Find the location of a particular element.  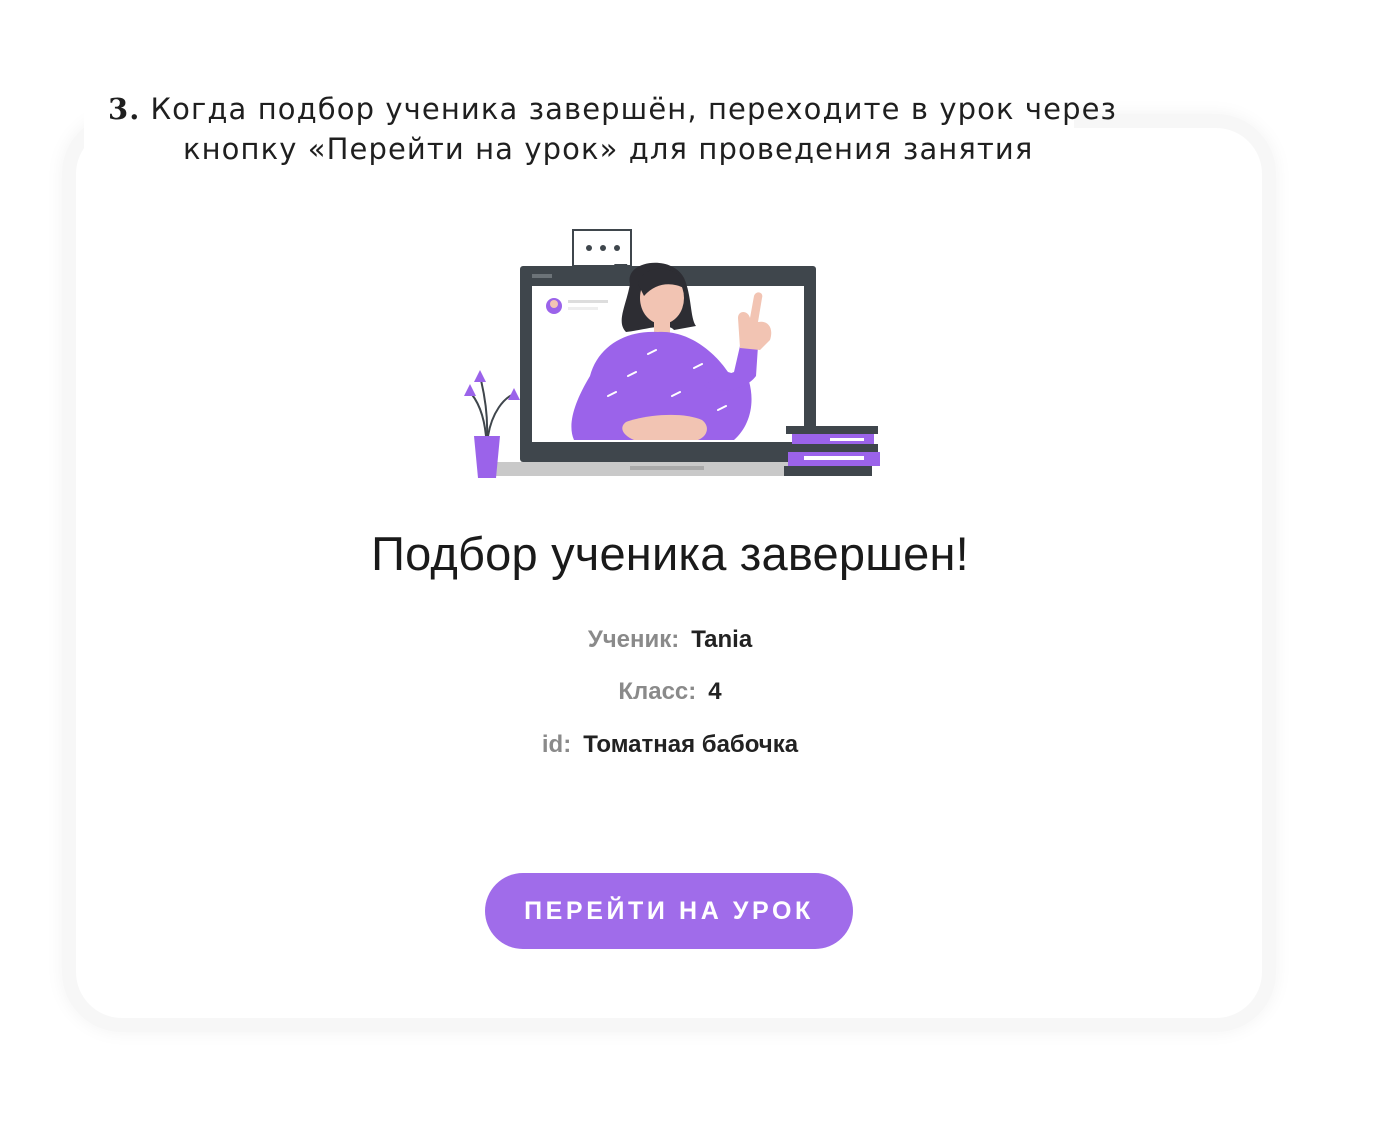

id-row: id: Томатная бабочка is located at coordinates (670, 745).